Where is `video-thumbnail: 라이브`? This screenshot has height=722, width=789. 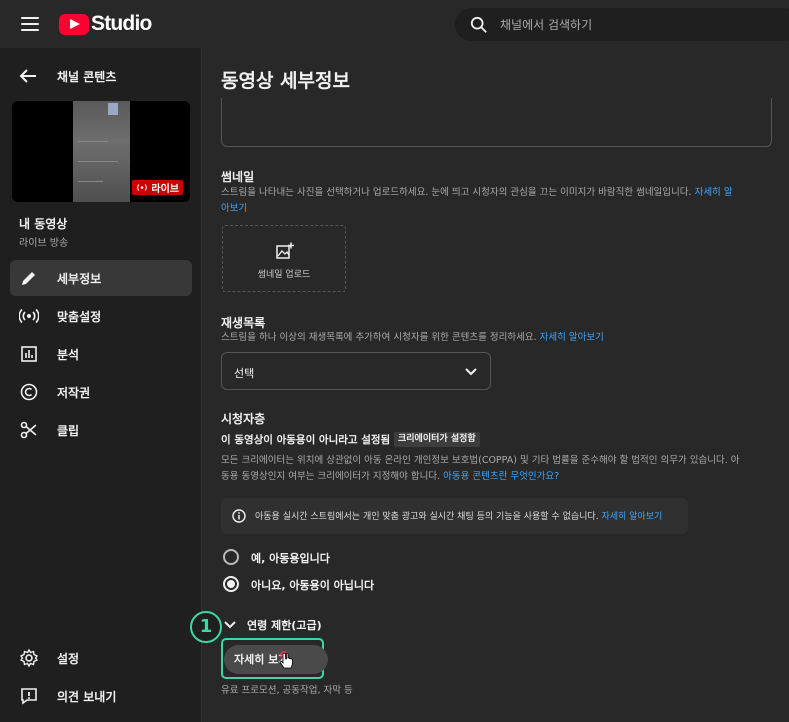 video-thumbnail: 라이브 is located at coordinates (101, 151).